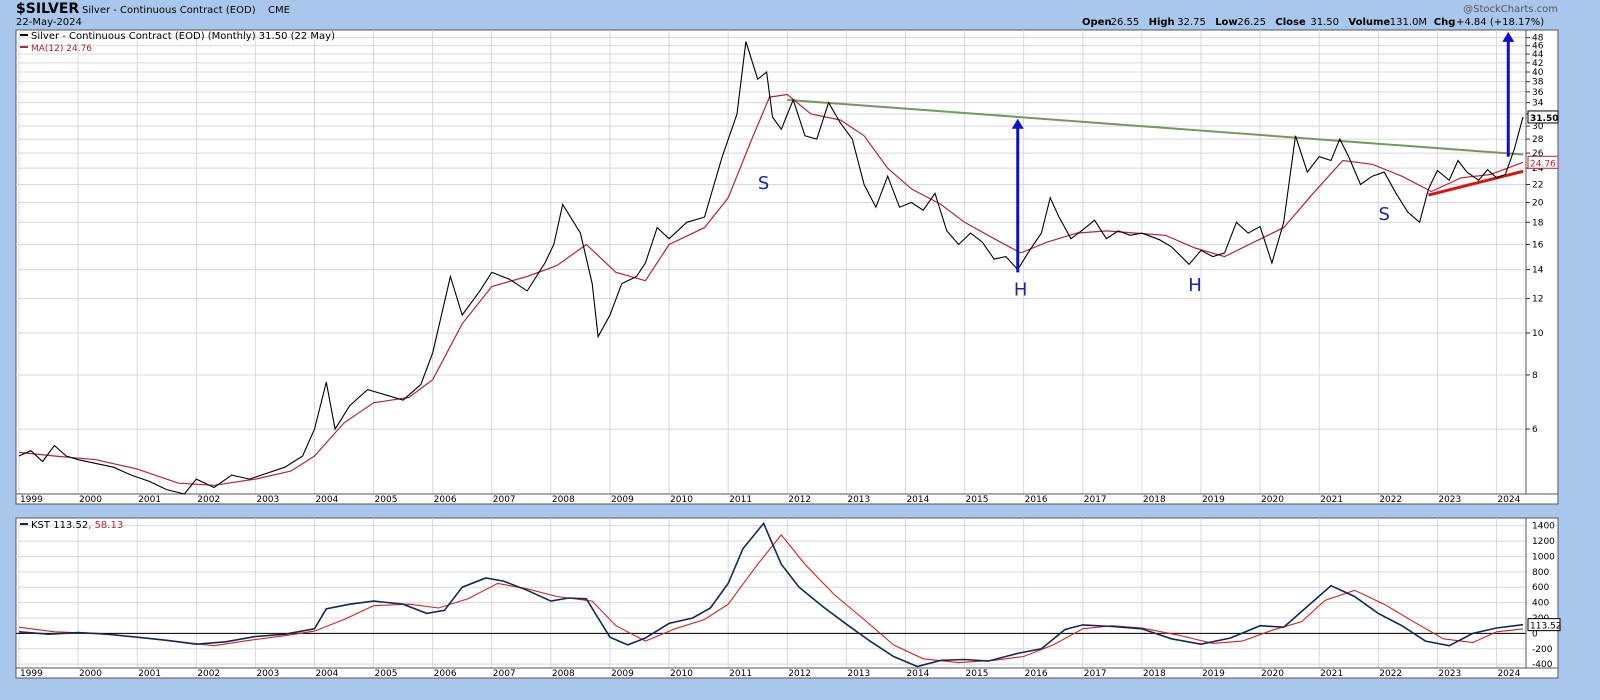 This screenshot has width=1600, height=700. Describe the element at coordinates (1538, 104) in the screenshot. I see `price-tick-label: 34` at that location.